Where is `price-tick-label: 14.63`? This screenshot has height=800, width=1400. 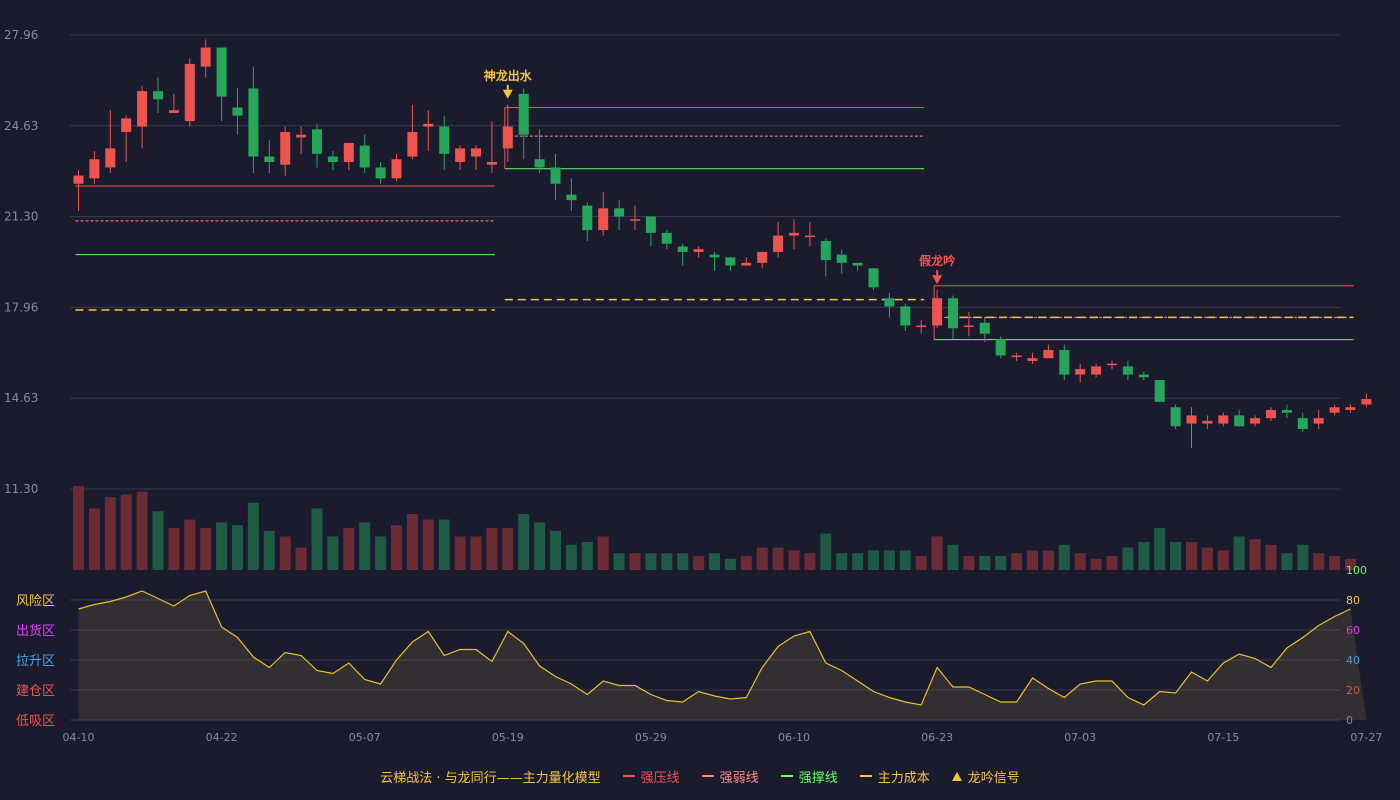
price-tick-label: 14.63 is located at coordinates (21, 398).